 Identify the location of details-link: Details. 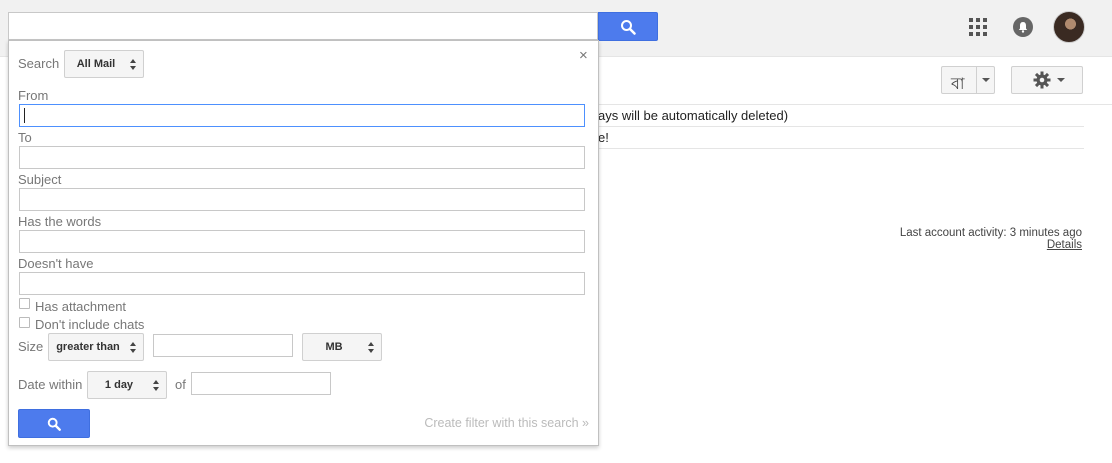
(991, 245).